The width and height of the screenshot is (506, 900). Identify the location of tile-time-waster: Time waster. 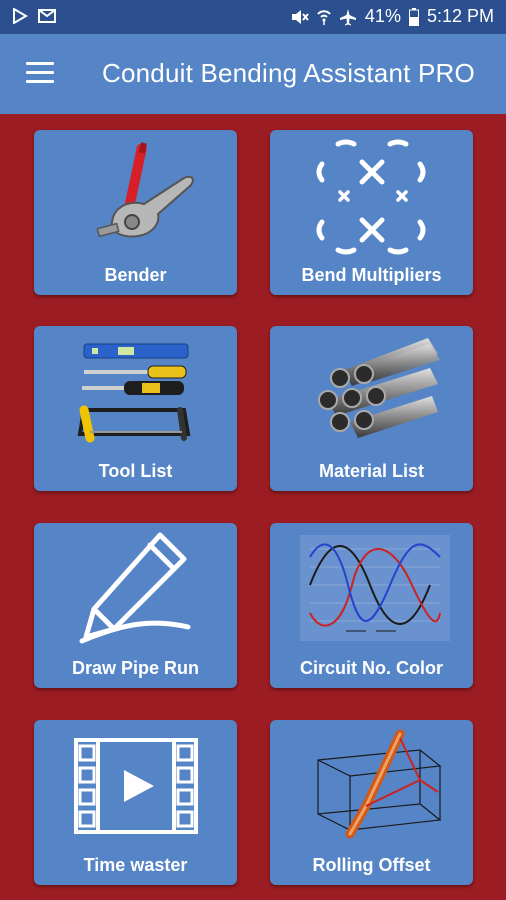
(135, 802).